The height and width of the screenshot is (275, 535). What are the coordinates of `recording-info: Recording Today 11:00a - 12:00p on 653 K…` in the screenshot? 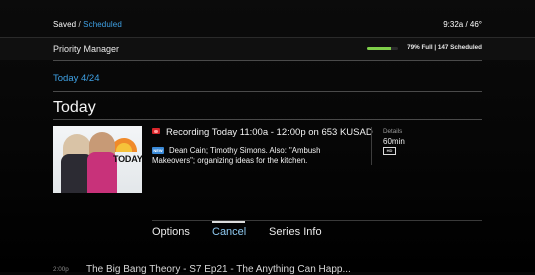 It's located at (269, 132).